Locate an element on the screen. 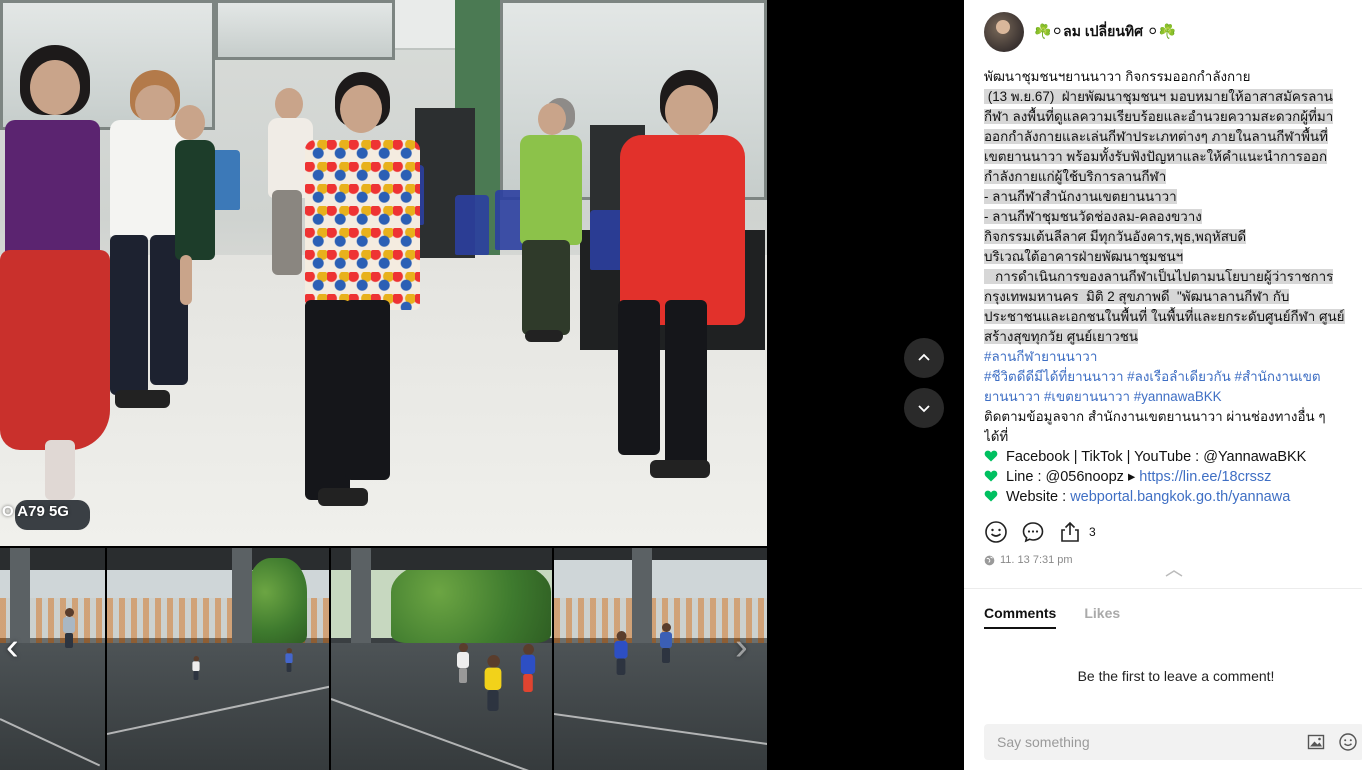  caption-line: - ลานกีฬาสำนักงานเขตยานนาวา is located at coordinates (1080, 196).